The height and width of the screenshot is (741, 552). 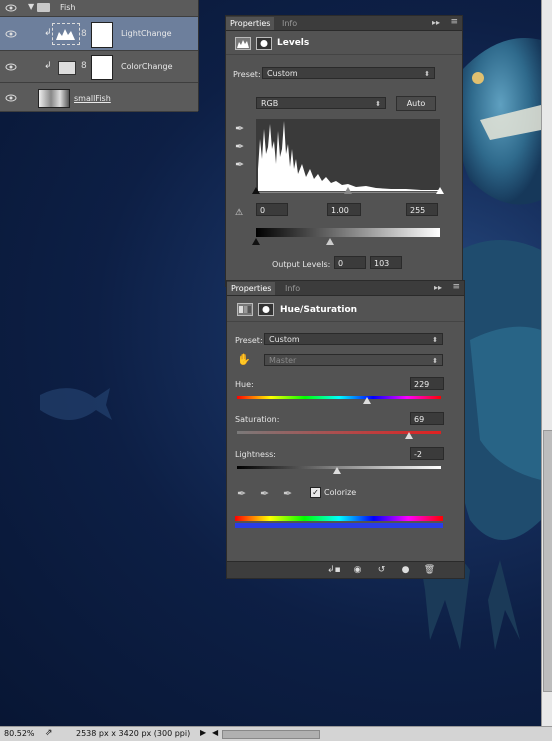 What do you see at coordinates (405, 570) in the screenshot?
I see `visibility-icon: ●` at bounding box center [405, 570].